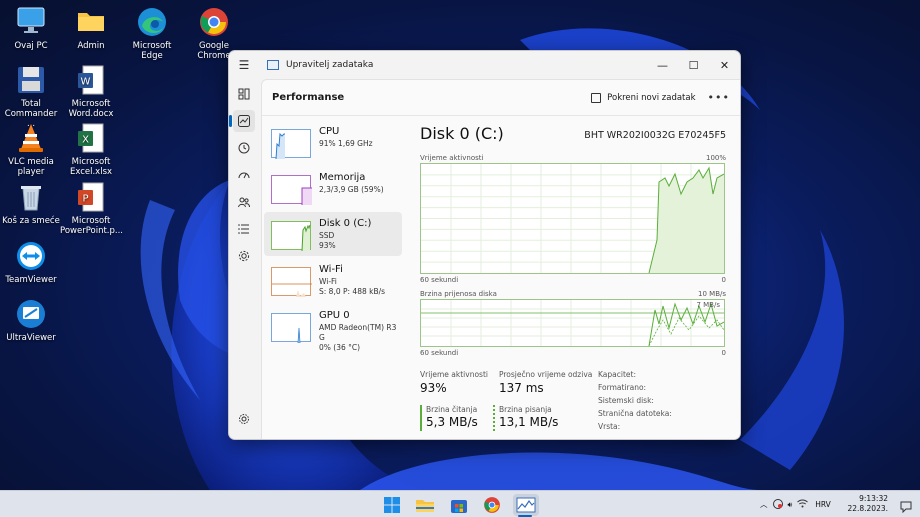 The height and width of the screenshot is (517, 920). What do you see at coordinates (452, 158) in the screenshot?
I see `active-time-graph-label: Vrijeme aktivnosti` at bounding box center [452, 158].